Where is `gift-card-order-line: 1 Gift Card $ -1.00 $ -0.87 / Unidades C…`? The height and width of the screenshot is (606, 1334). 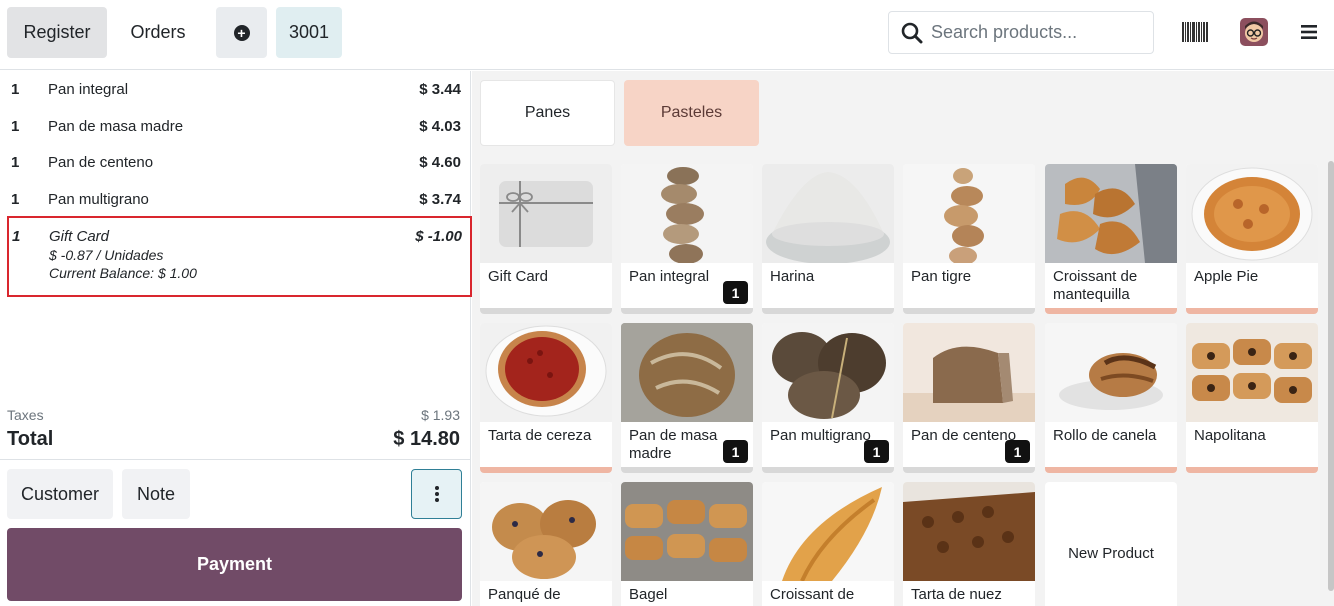
gift-card-order-line: 1 Gift Card $ -1.00 $ -0.87 / Unidades C… is located at coordinates (239, 256).